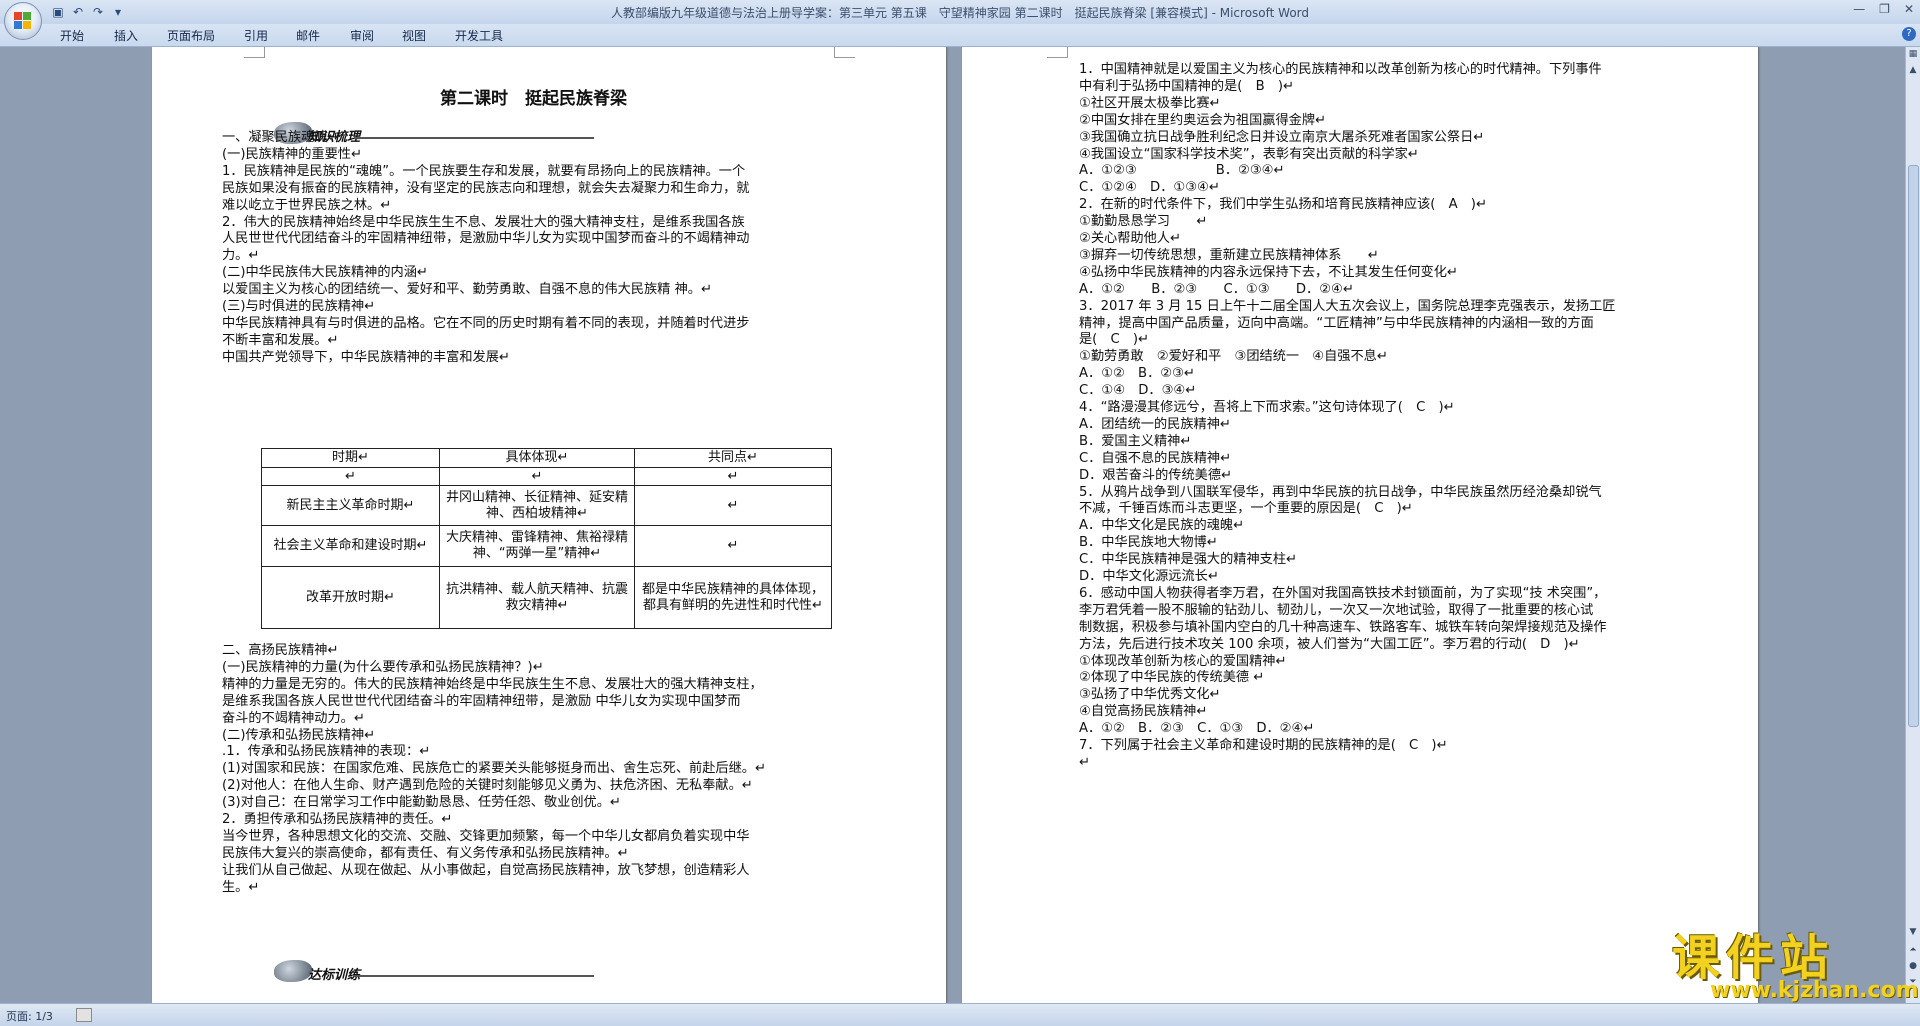 The image size is (1920, 1026). Describe the element at coordinates (1283, 205) in the screenshot. I see `text-line: 2．在新的时代条件下，我们中学生弘扬和培育民族精神应该( A )↵` at that location.